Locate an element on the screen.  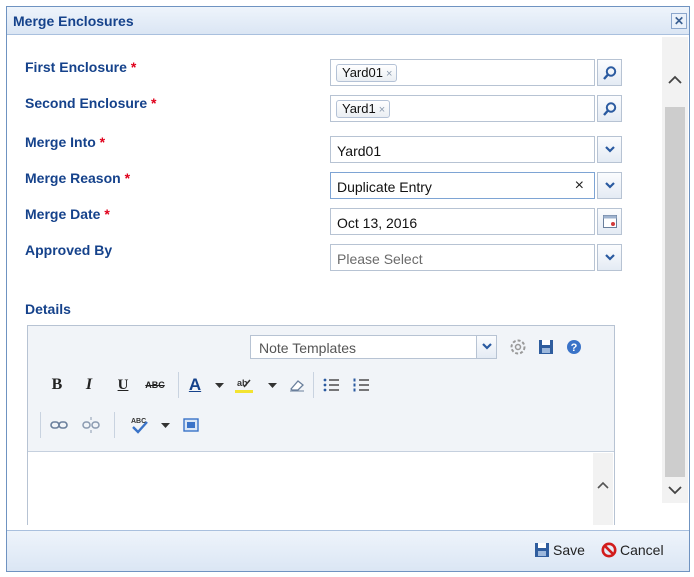
merge-reason-label: Merge Reason * is located at coordinates (77, 178).